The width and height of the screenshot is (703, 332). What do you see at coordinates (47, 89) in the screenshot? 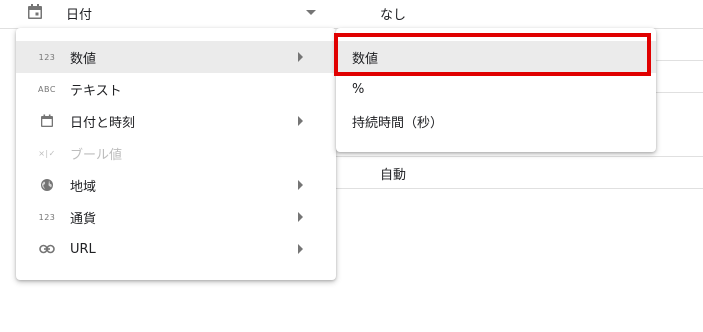
I see `text-icon: ABC` at bounding box center [47, 89].